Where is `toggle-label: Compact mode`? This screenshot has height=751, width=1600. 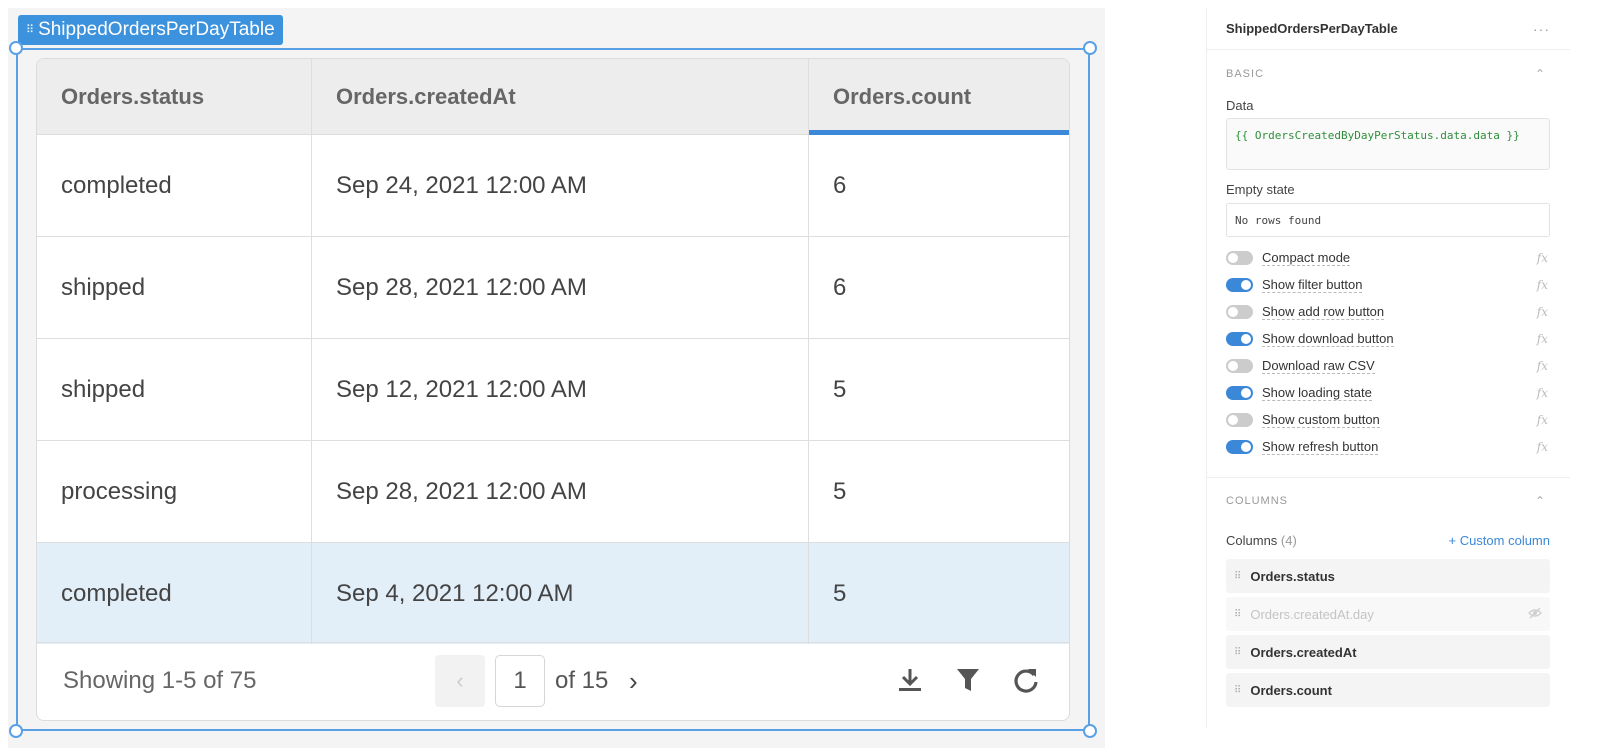 toggle-label: Compact mode is located at coordinates (1306, 258).